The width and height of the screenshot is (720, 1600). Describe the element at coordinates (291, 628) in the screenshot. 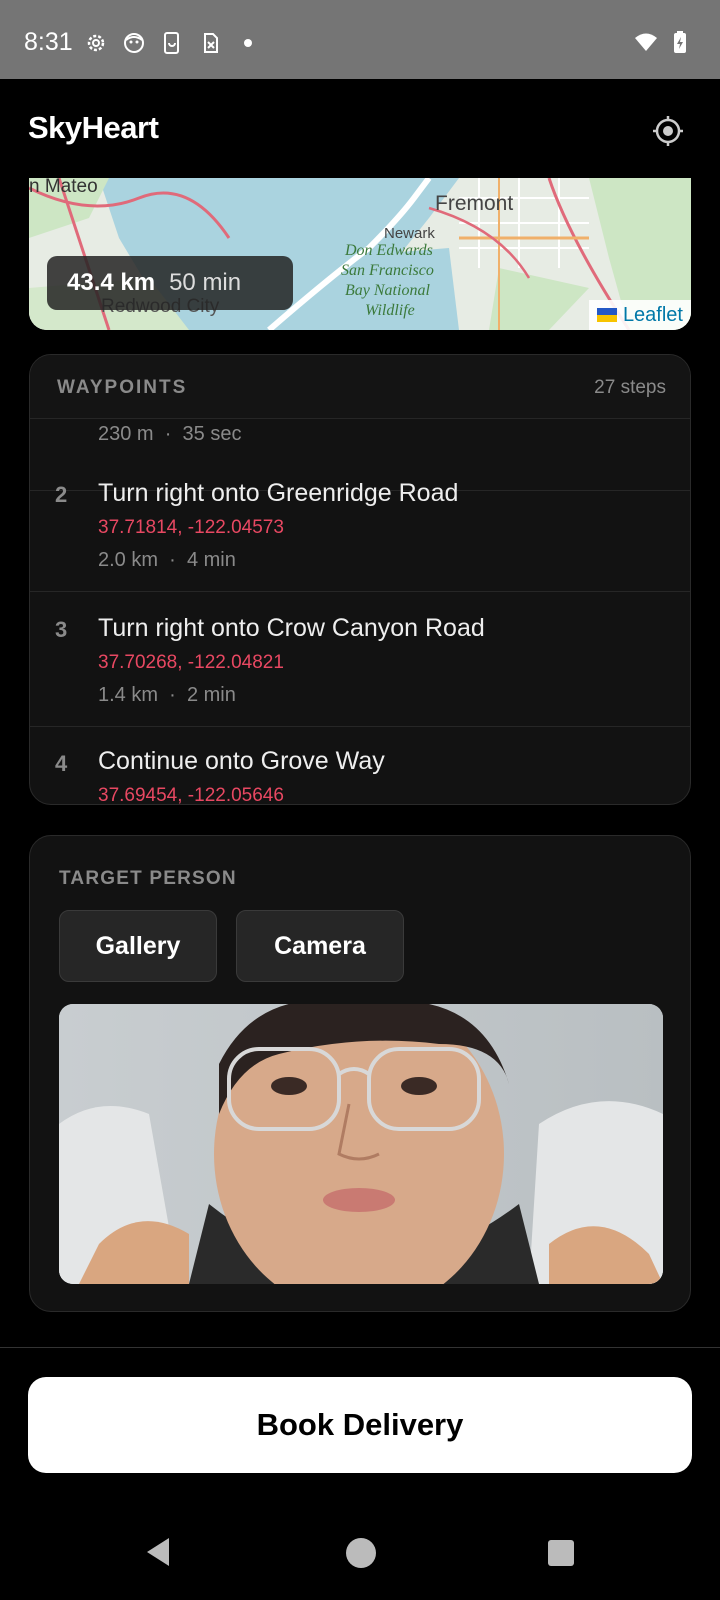

I see `waypoint-instruction: Turn right onto Crow Canyon Road` at that location.